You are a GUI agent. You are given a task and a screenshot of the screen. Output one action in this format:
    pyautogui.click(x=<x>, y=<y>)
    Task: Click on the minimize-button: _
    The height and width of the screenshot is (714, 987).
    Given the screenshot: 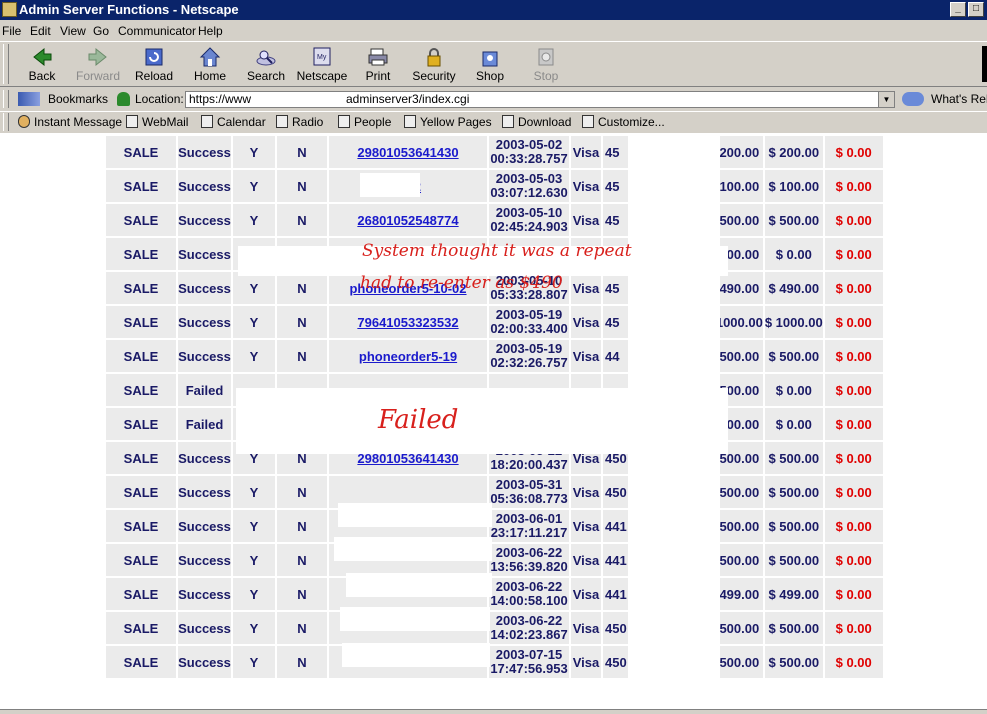 What is the action you would take?
    pyautogui.click(x=958, y=9)
    